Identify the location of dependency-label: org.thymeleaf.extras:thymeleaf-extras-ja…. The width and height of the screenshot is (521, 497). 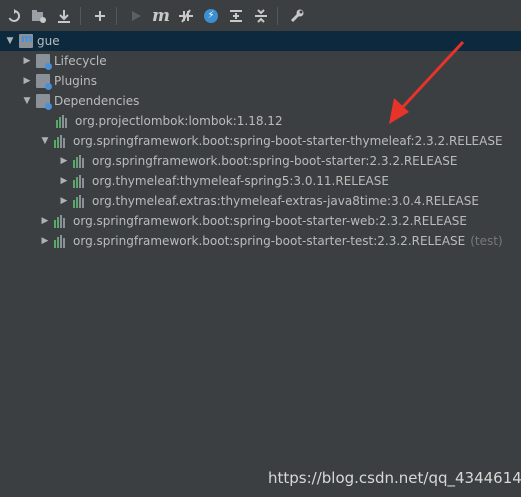
(285, 201).